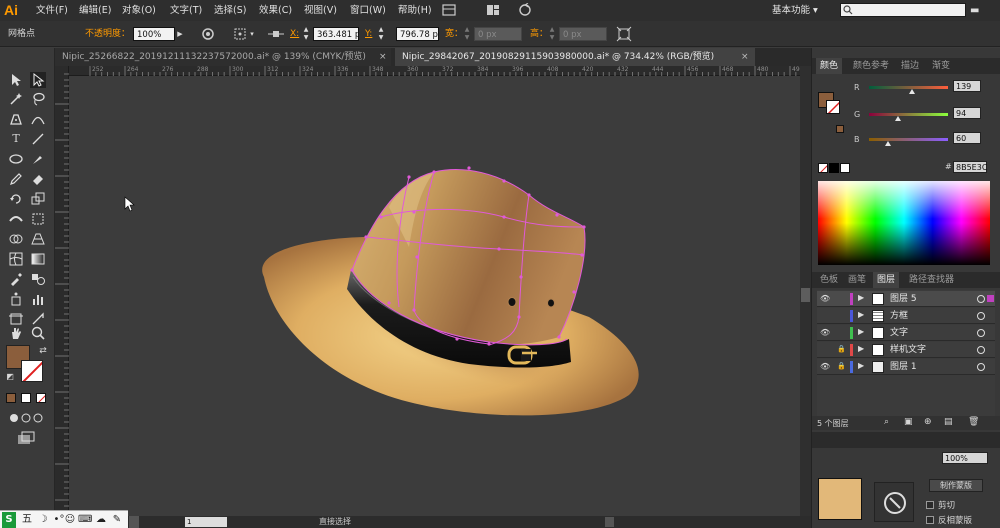 The image size is (1000, 528). I want to click on blend-tool-icon, so click(38, 279).